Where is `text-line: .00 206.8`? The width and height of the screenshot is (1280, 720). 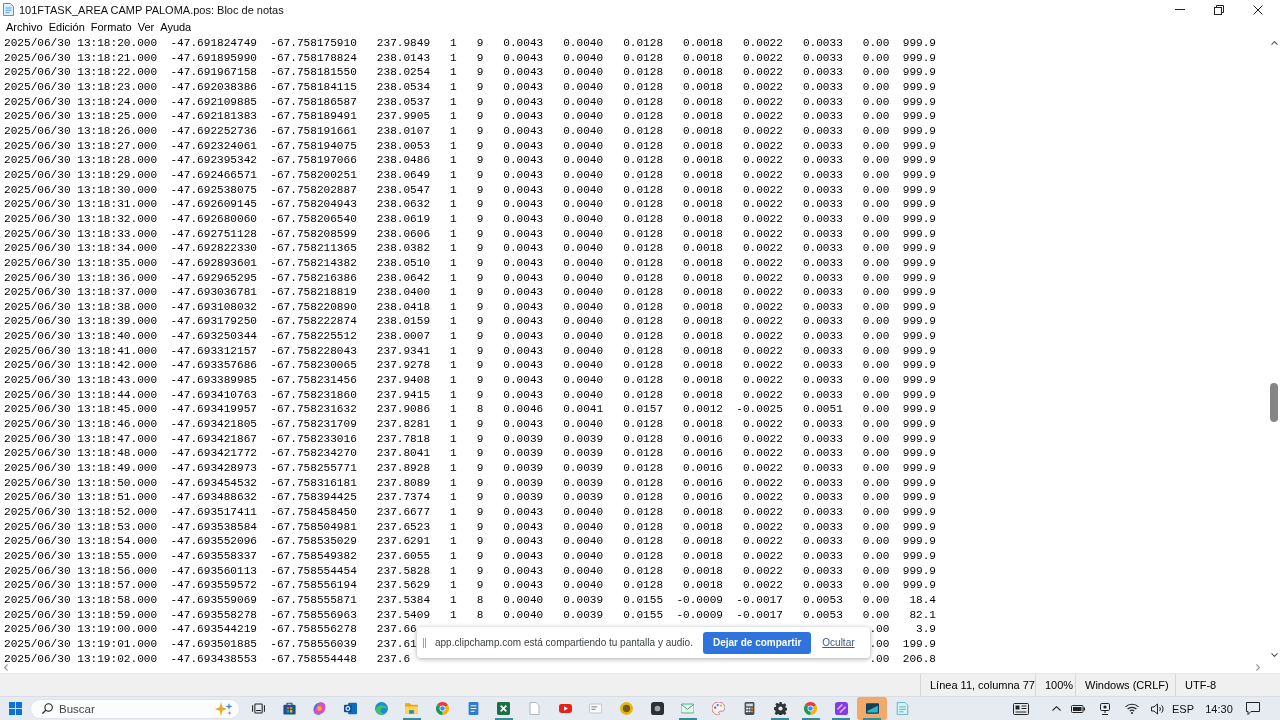
text-line: .00 206.8 is located at coordinates (902, 656).